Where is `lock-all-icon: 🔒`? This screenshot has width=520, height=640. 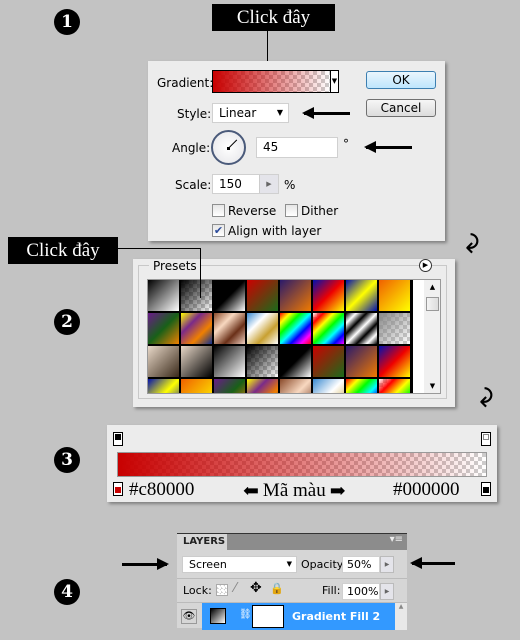
lock-all-icon: 🔒 is located at coordinates (277, 588).